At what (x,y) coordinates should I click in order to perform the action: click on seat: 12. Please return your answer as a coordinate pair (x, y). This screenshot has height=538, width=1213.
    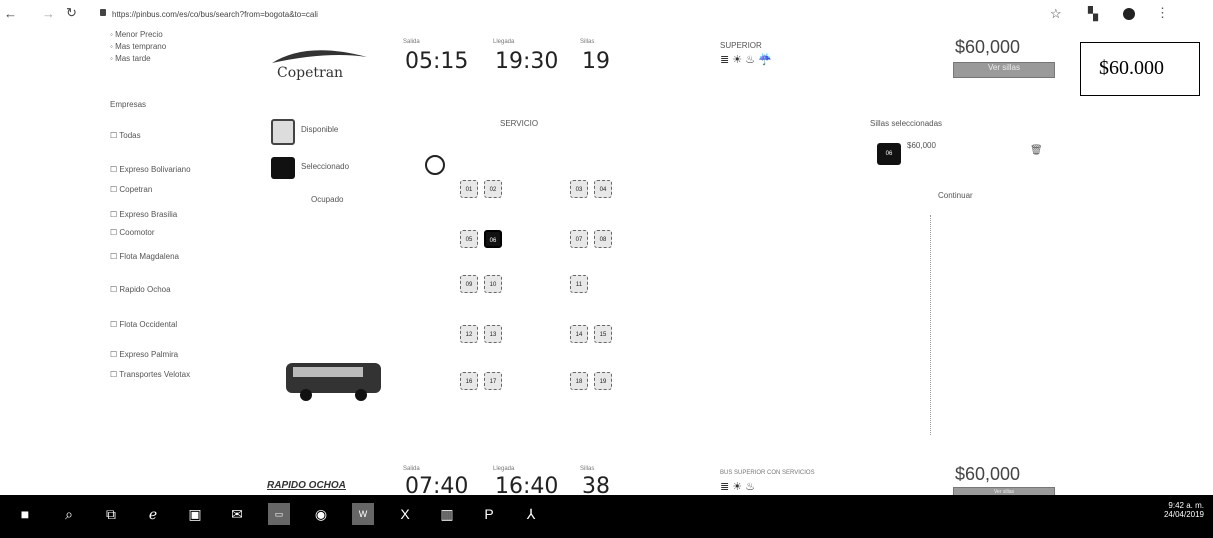
    Looking at the image, I should click on (469, 334).